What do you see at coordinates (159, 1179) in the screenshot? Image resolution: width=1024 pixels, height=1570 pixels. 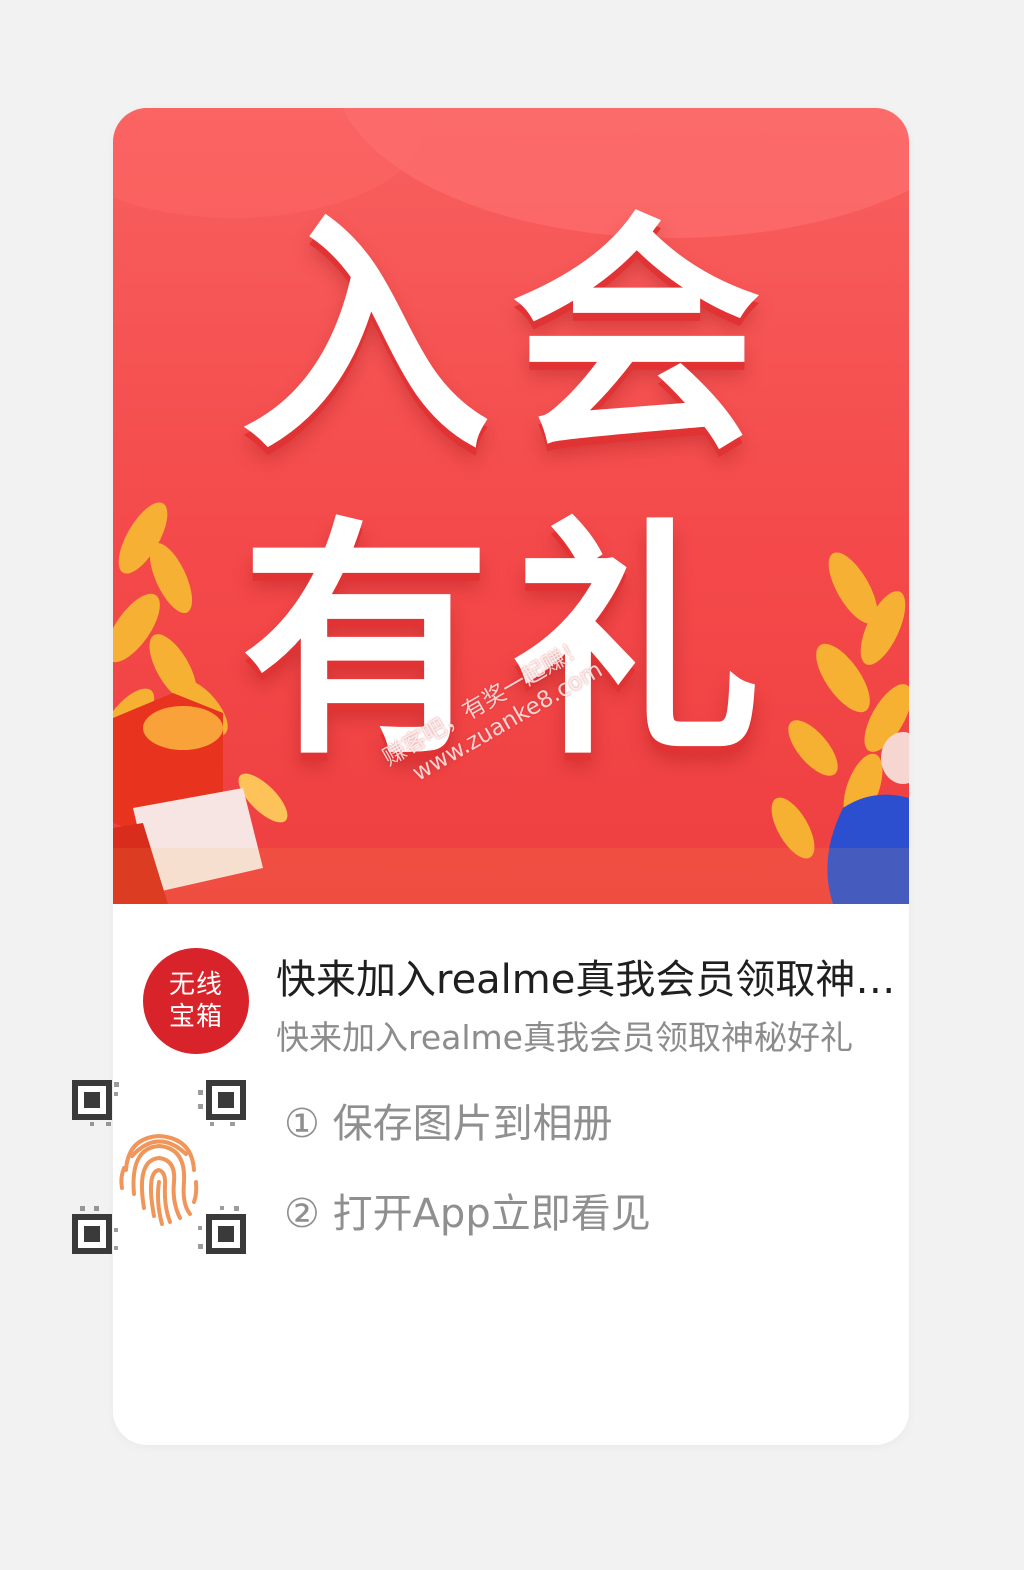 I see `fingerprint-icon` at bounding box center [159, 1179].